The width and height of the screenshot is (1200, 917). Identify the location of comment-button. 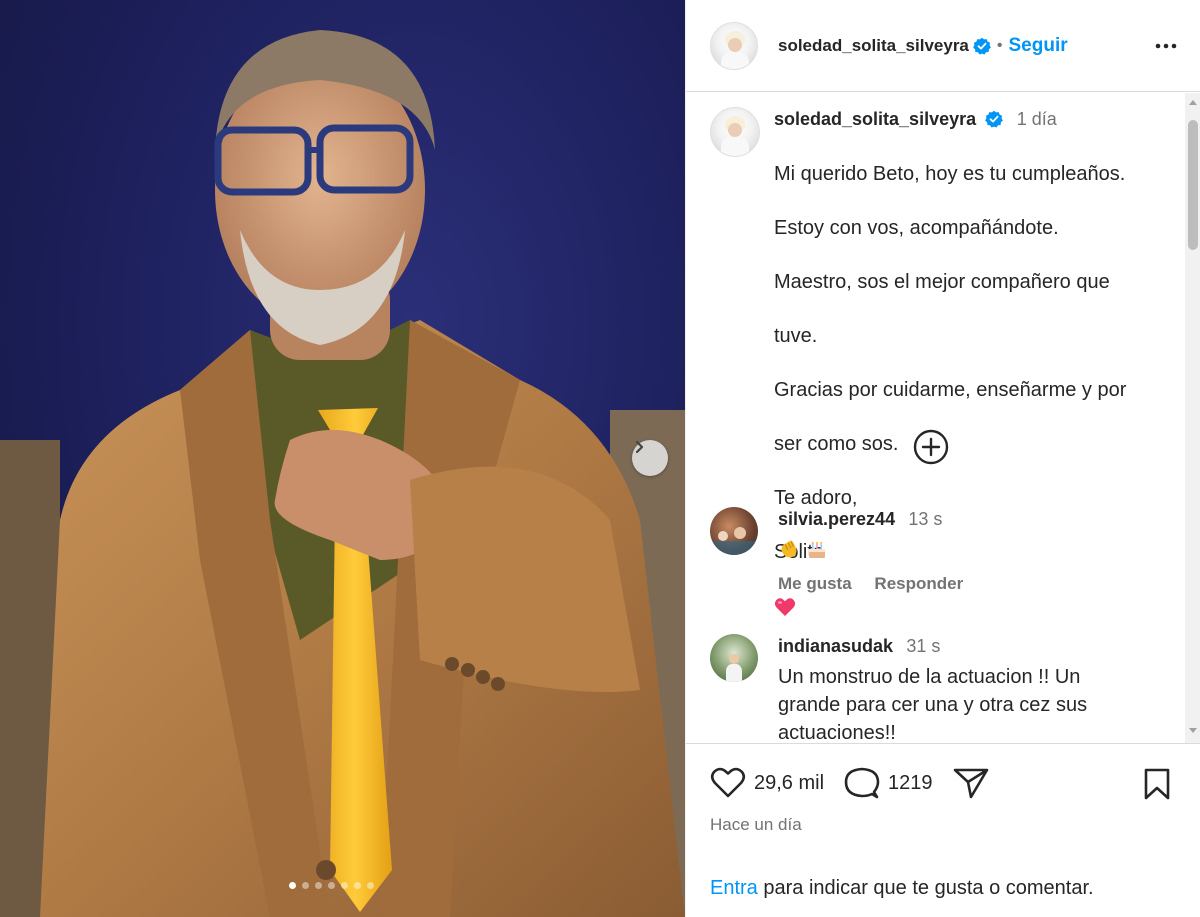
(862, 783).